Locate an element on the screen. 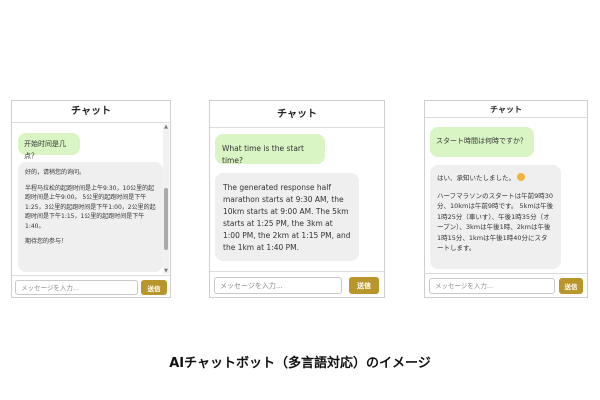 This screenshot has height=400, width=600. bot-message-text: 期待您的参与！ is located at coordinates (46, 241).